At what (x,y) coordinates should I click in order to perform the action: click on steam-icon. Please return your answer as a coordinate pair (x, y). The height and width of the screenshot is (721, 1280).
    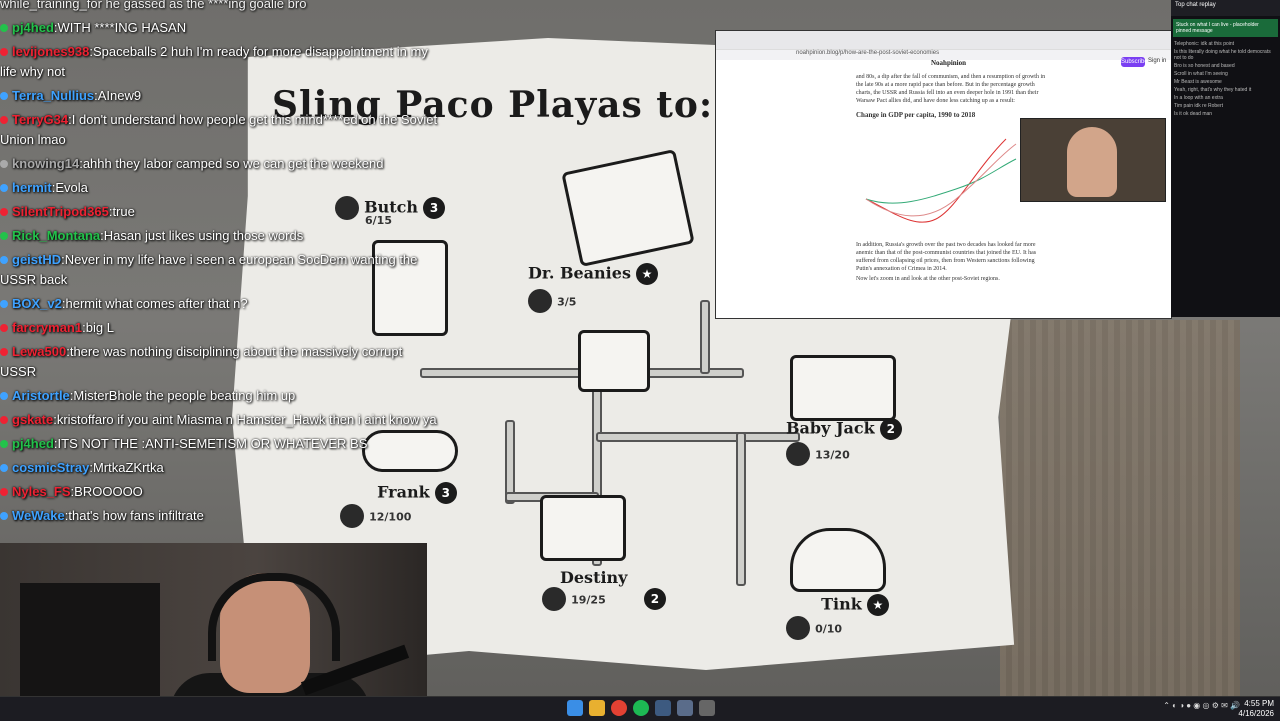
    Looking at the image, I should click on (663, 708).